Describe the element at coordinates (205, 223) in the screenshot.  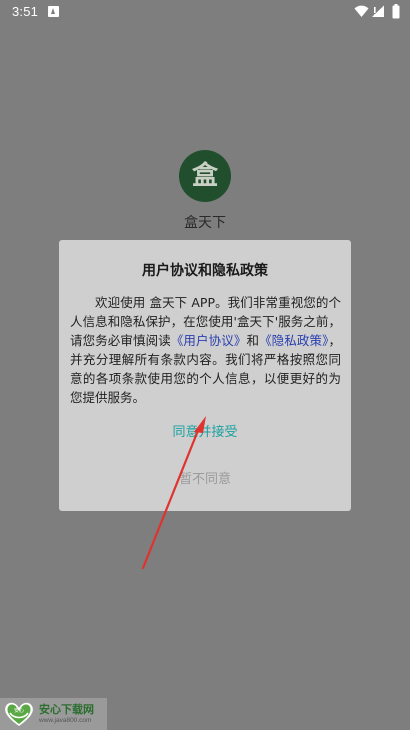
I see `app-name: 盒天下` at that location.